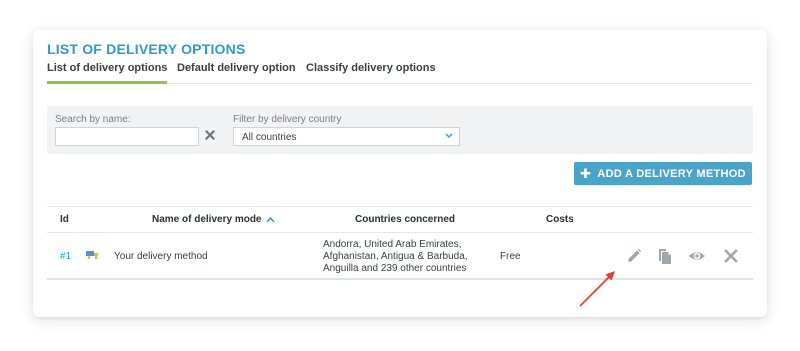 The image size is (800, 351). Describe the element at coordinates (146, 49) in the screenshot. I see `page-title: LIST OF DELIVERY OPTIONS` at that location.